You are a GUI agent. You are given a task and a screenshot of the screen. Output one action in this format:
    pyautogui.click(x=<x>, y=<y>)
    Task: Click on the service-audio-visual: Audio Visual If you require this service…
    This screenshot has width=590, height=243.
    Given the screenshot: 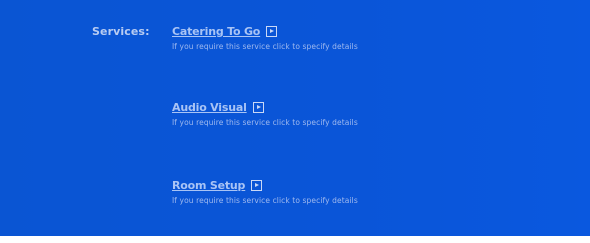 What is the action you would take?
    pyautogui.click(x=265, y=113)
    